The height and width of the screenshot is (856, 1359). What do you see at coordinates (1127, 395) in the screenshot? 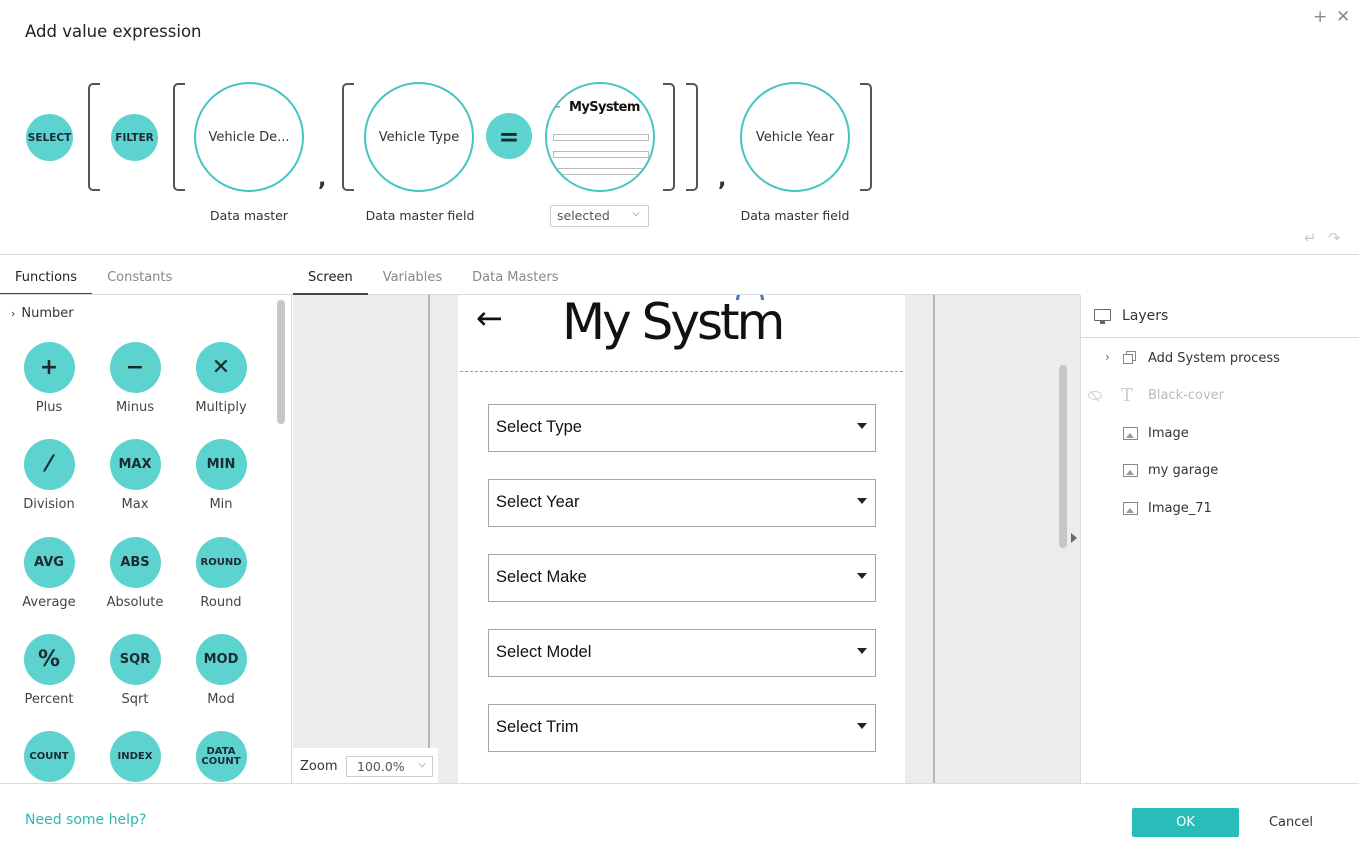
I see `text-layer-icon: T` at bounding box center [1127, 395].